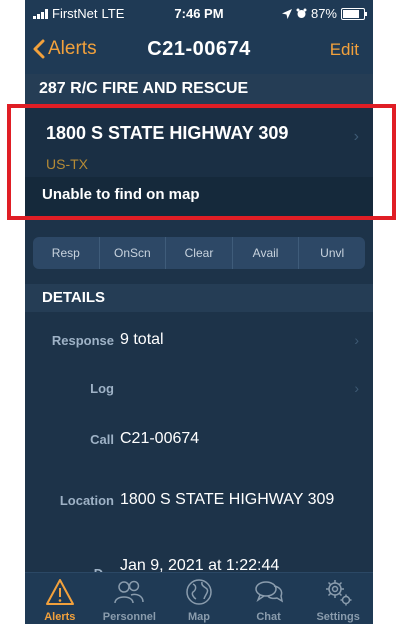 The image size is (400, 624). I want to click on back-button: Alerts, so click(65, 49).